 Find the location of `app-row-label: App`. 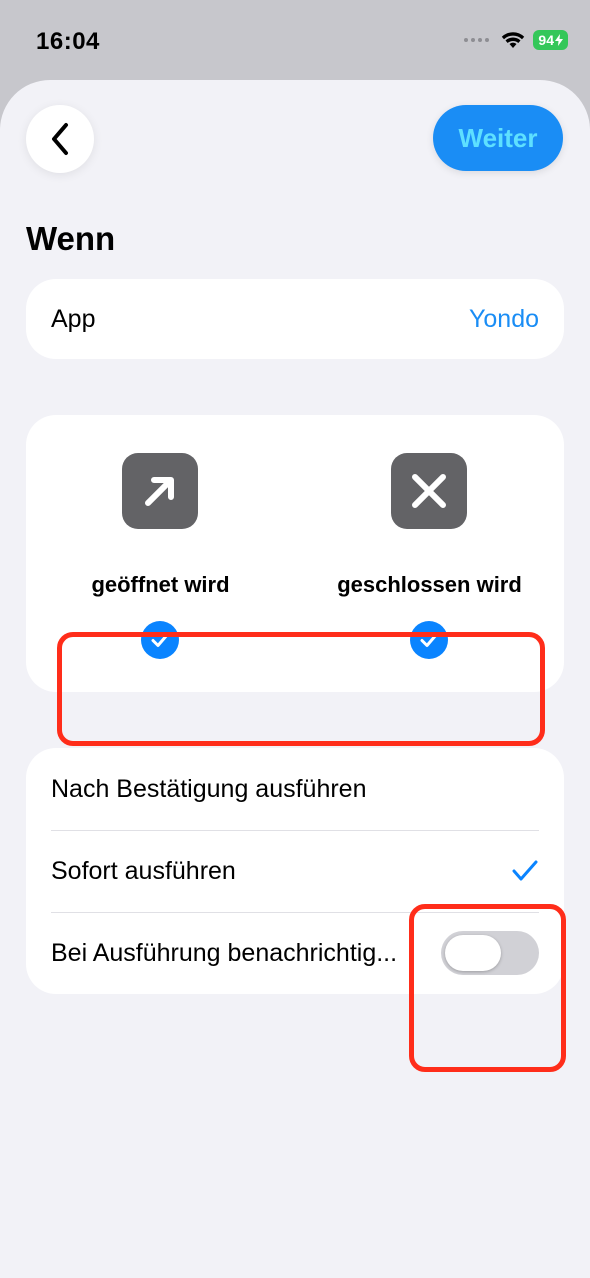

app-row-label: App is located at coordinates (73, 318).